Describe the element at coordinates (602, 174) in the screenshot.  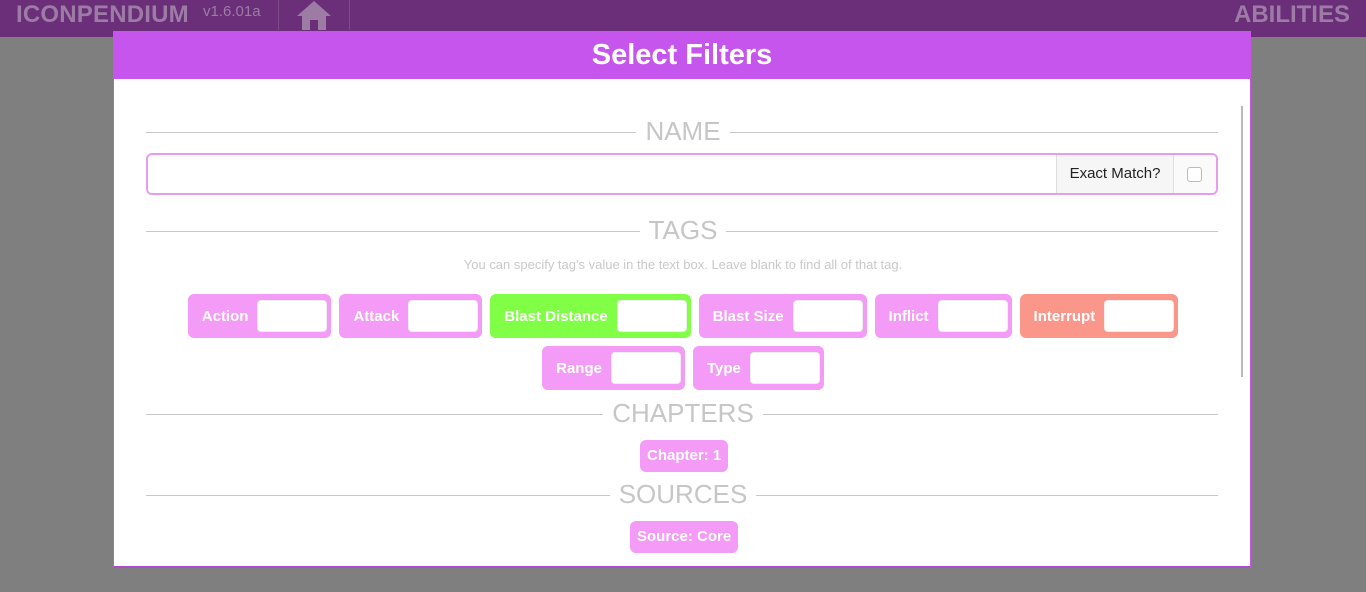
I see `name-search-input` at that location.